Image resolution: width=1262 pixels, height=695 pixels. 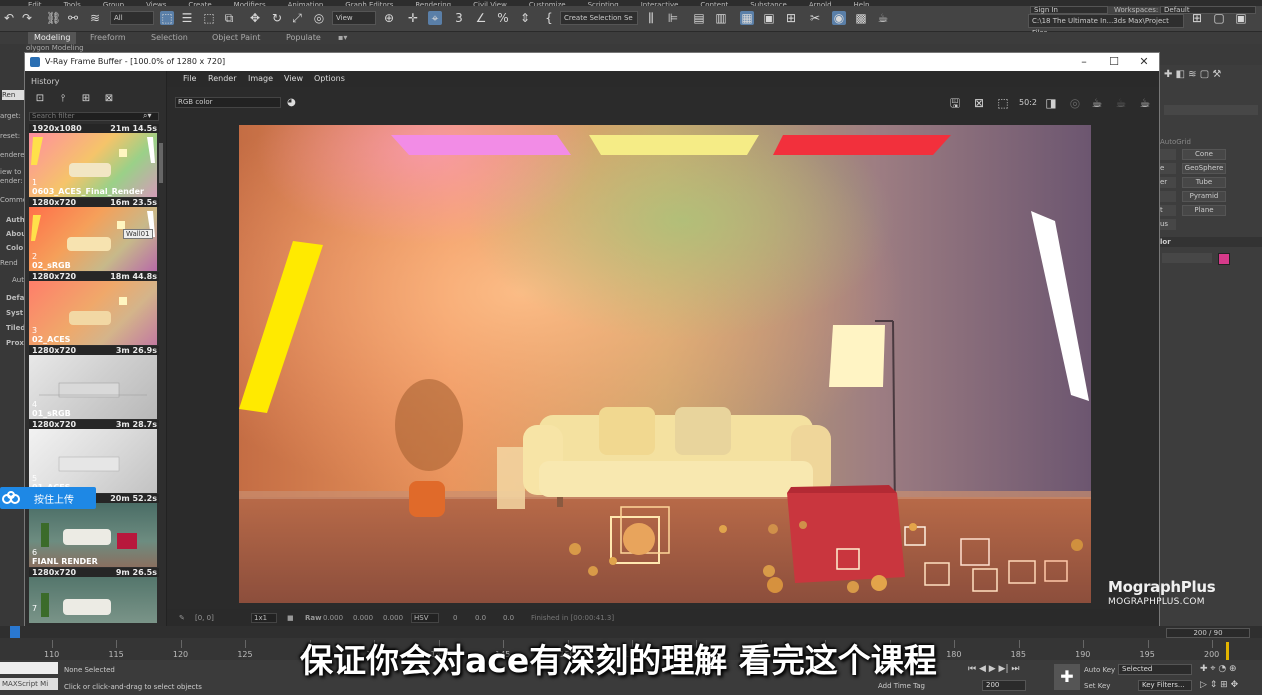 I want to click on torus-button, so click(x=1168, y=196).